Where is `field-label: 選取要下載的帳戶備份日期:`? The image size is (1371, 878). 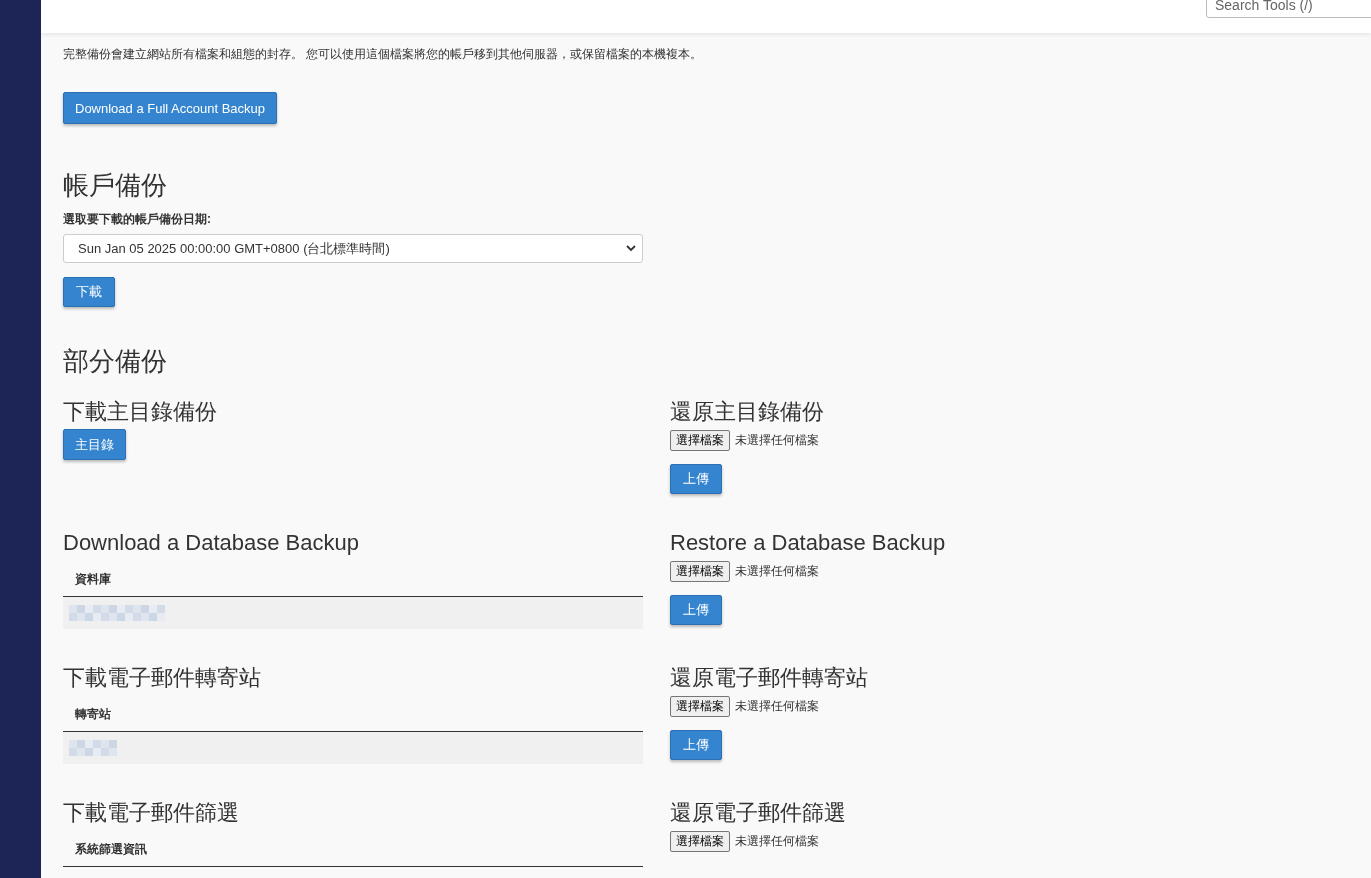 field-label: 選取要下載的帳戶備份日期: is located at coordinates (137, 219).